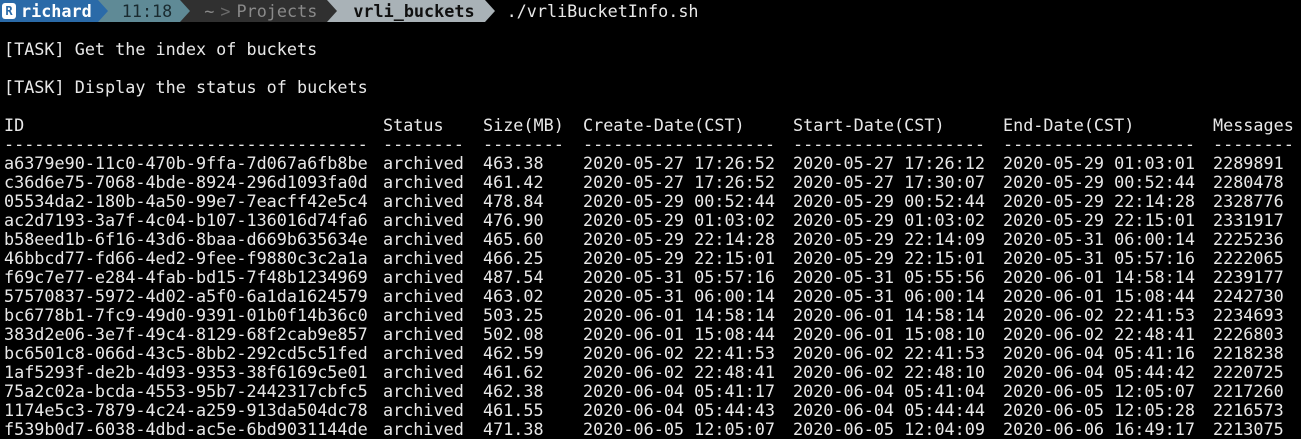 Image resolution: width=1301 pixels, height=439 pixels. What do you see at coordinates (1099, 220) in the screenshot?
I see `table-row-end-date-cell: 2020-05-29 22:15:01` at bounding box center [1099, 220].